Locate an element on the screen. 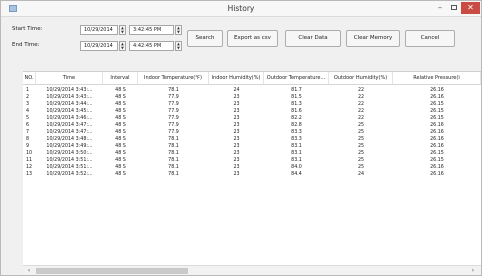 The height and width of the screenshot is (276, 482). column-header: Indoor Temperature(℉) is located at coordinates (173, 78).